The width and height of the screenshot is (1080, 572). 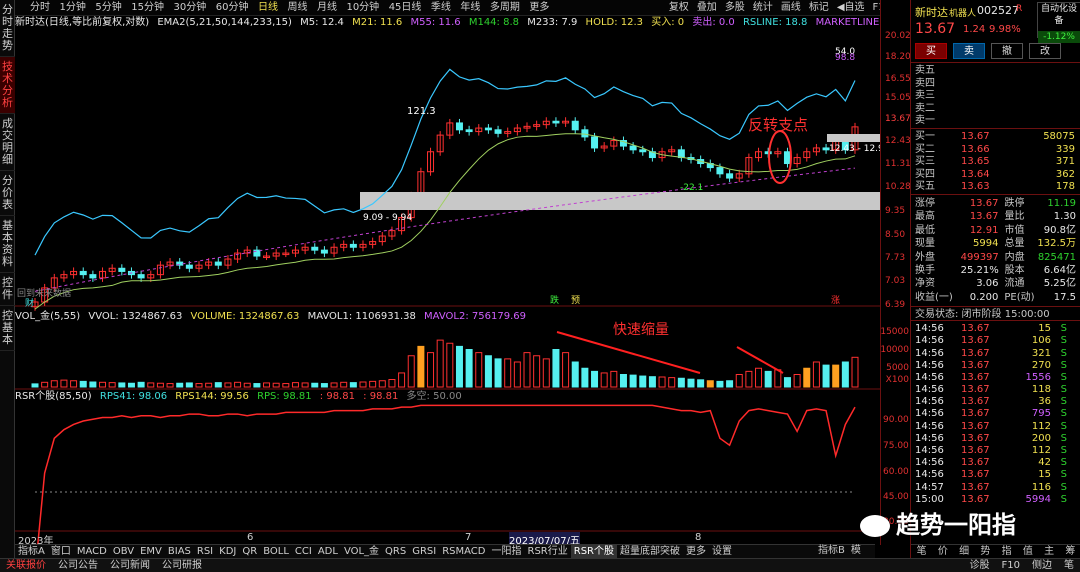 What do you see at coordinates (73, 8) in the screenshot?
I see `period-1: 1分钟` at bounding box center [73, 8].